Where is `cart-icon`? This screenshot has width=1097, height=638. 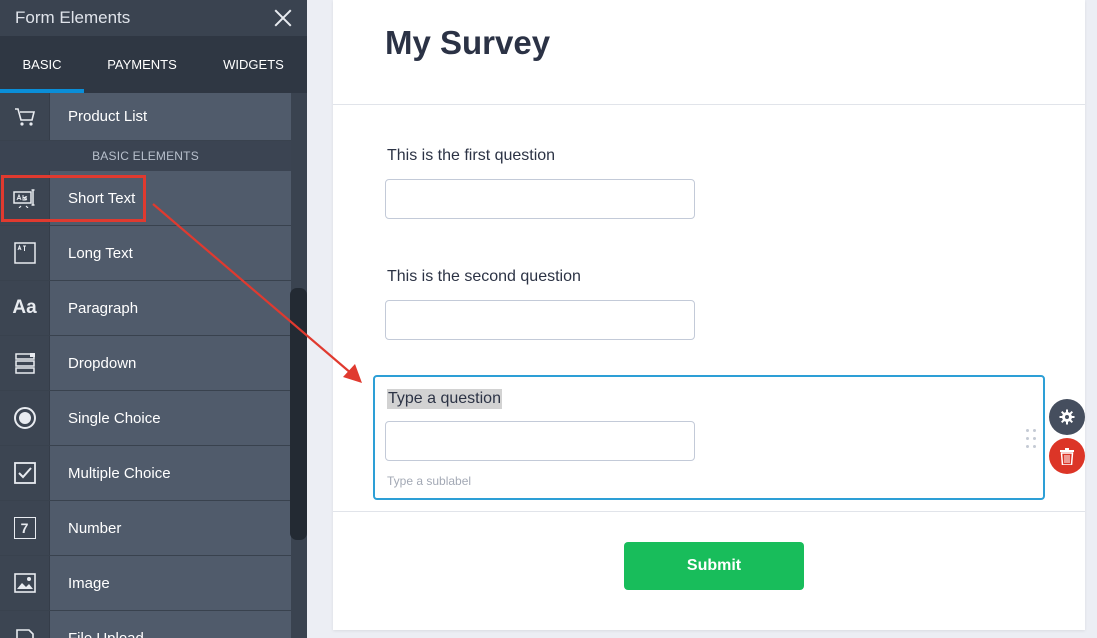 cart-icon is located at coordinates (25, 116).